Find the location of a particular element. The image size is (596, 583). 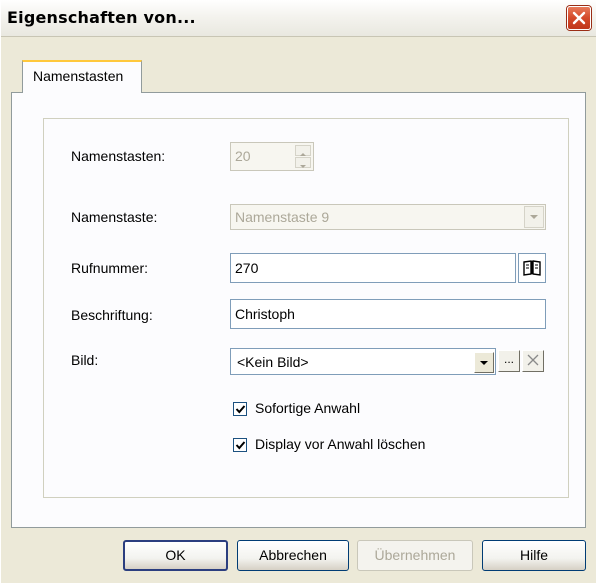

close-button is located at coordinates (579, 18).